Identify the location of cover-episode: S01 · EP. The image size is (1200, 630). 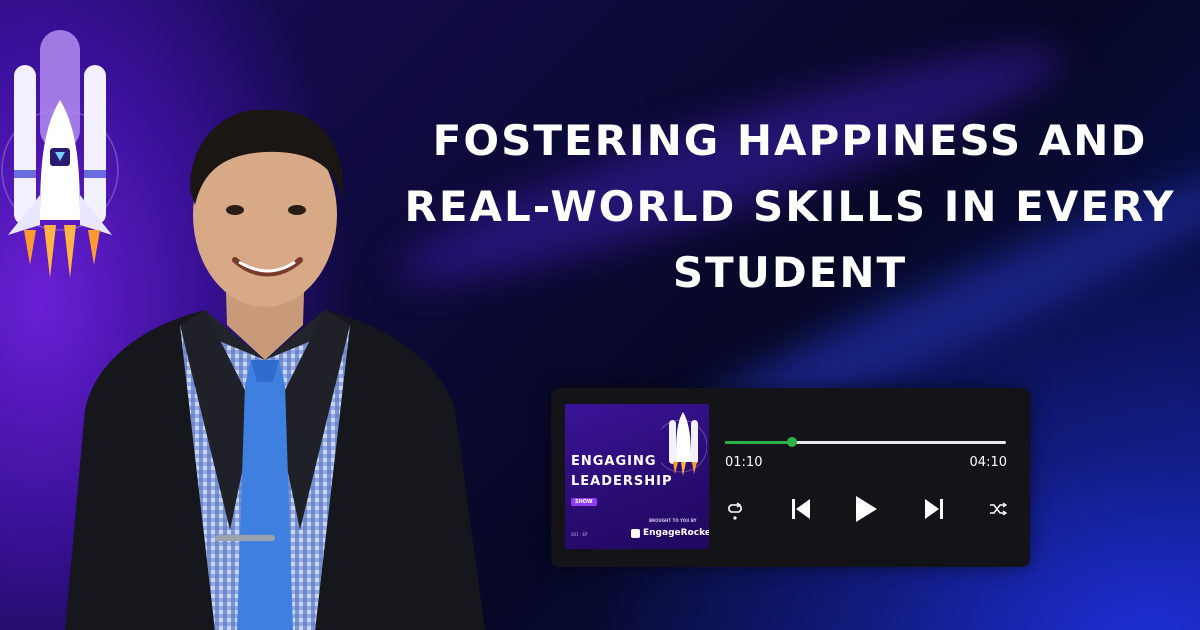
(579, 534).